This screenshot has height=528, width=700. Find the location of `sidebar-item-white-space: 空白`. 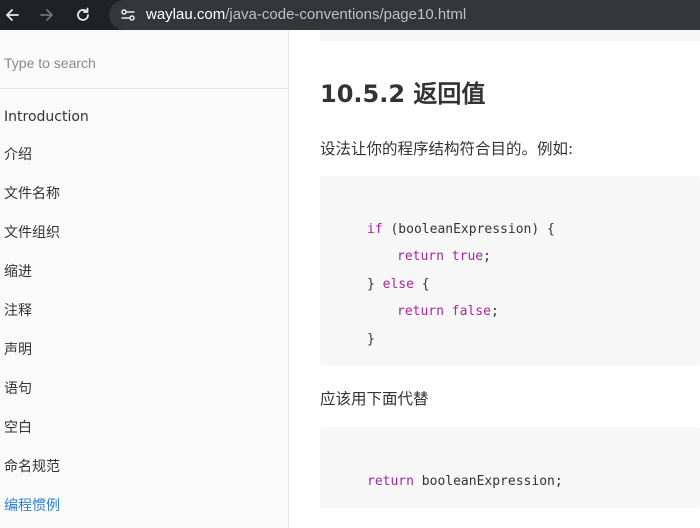

sidebar-item-white-space: 空白 is located at coordinates (18, 428).